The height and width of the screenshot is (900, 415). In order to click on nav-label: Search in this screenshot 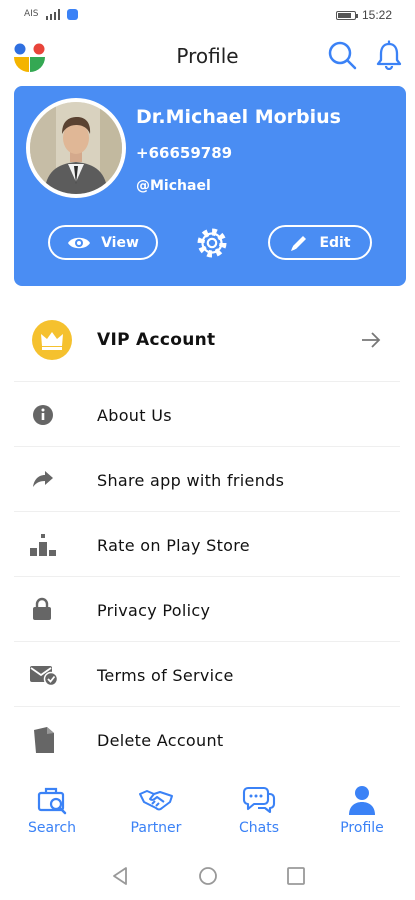, I will do `click(52, 828)`.